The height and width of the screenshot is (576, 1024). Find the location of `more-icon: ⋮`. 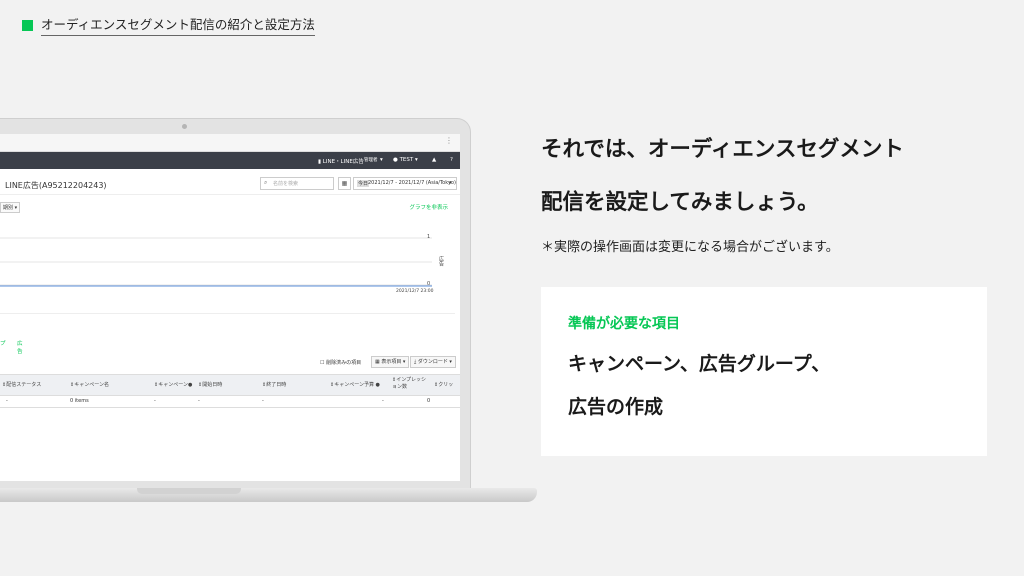

more-icon: ⋮ is located at coordinates (449, 140).